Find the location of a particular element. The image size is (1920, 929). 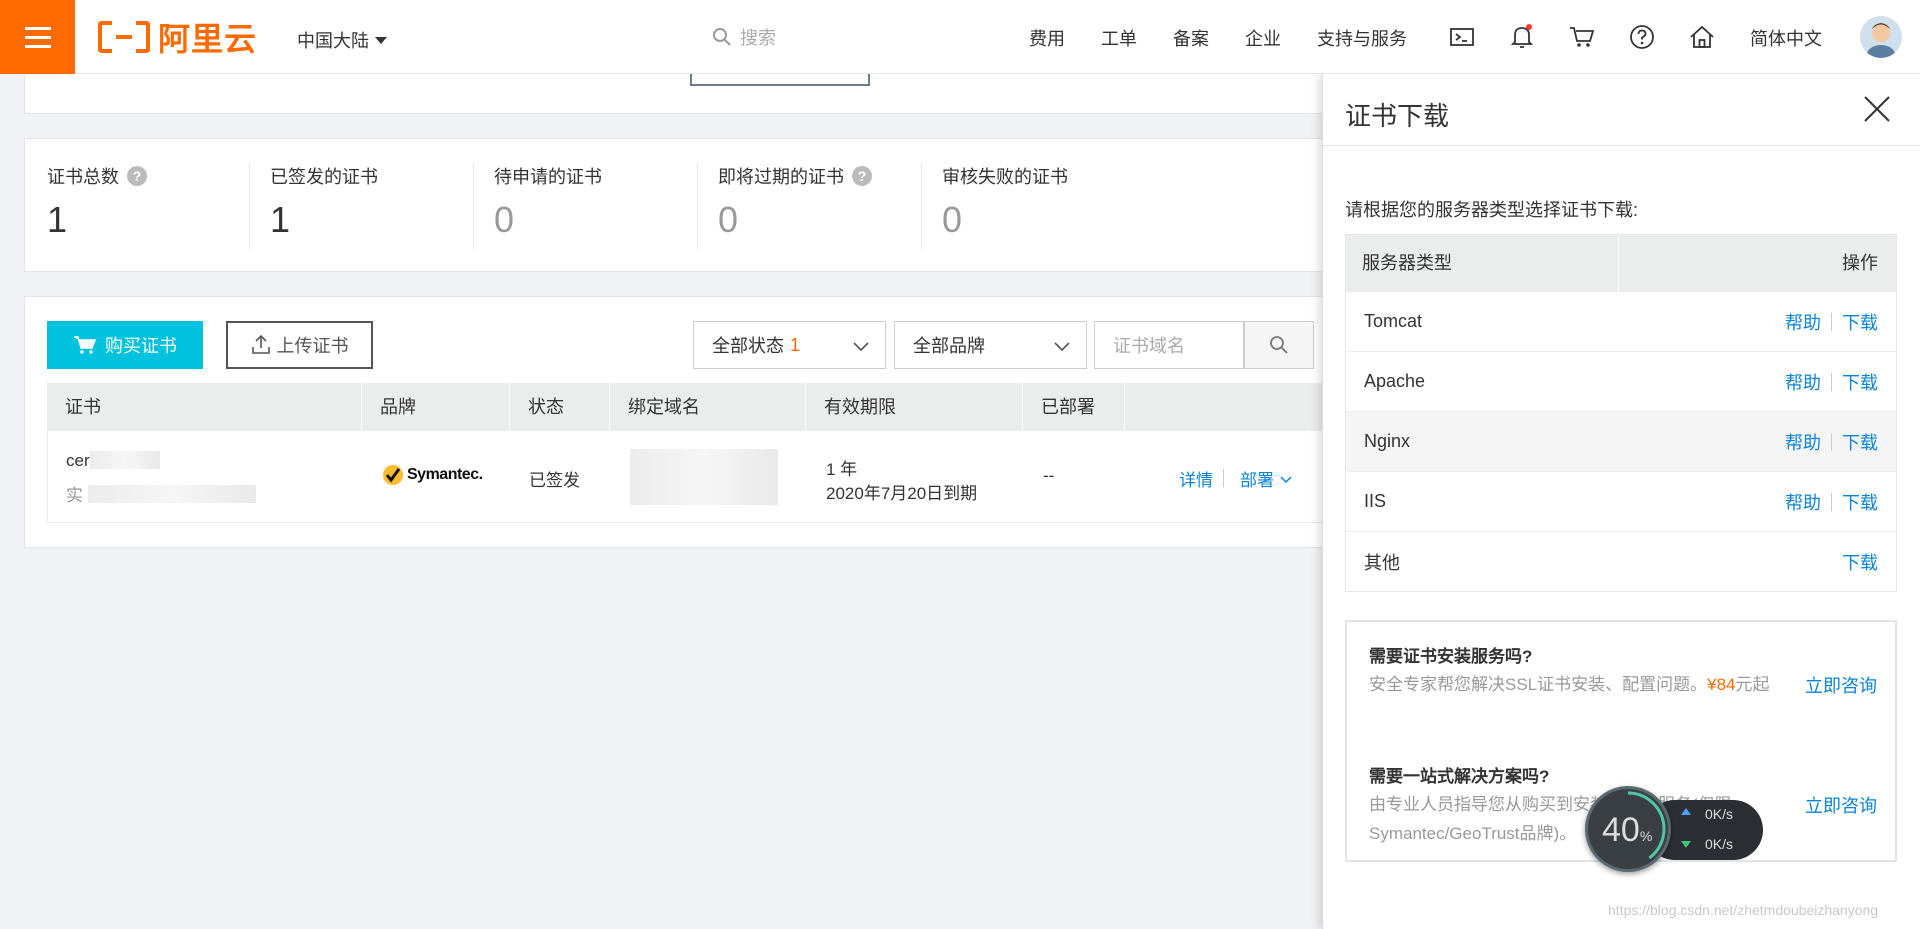

stat-pending: 待申请的证书 0 is located at coordinates (606, 208).